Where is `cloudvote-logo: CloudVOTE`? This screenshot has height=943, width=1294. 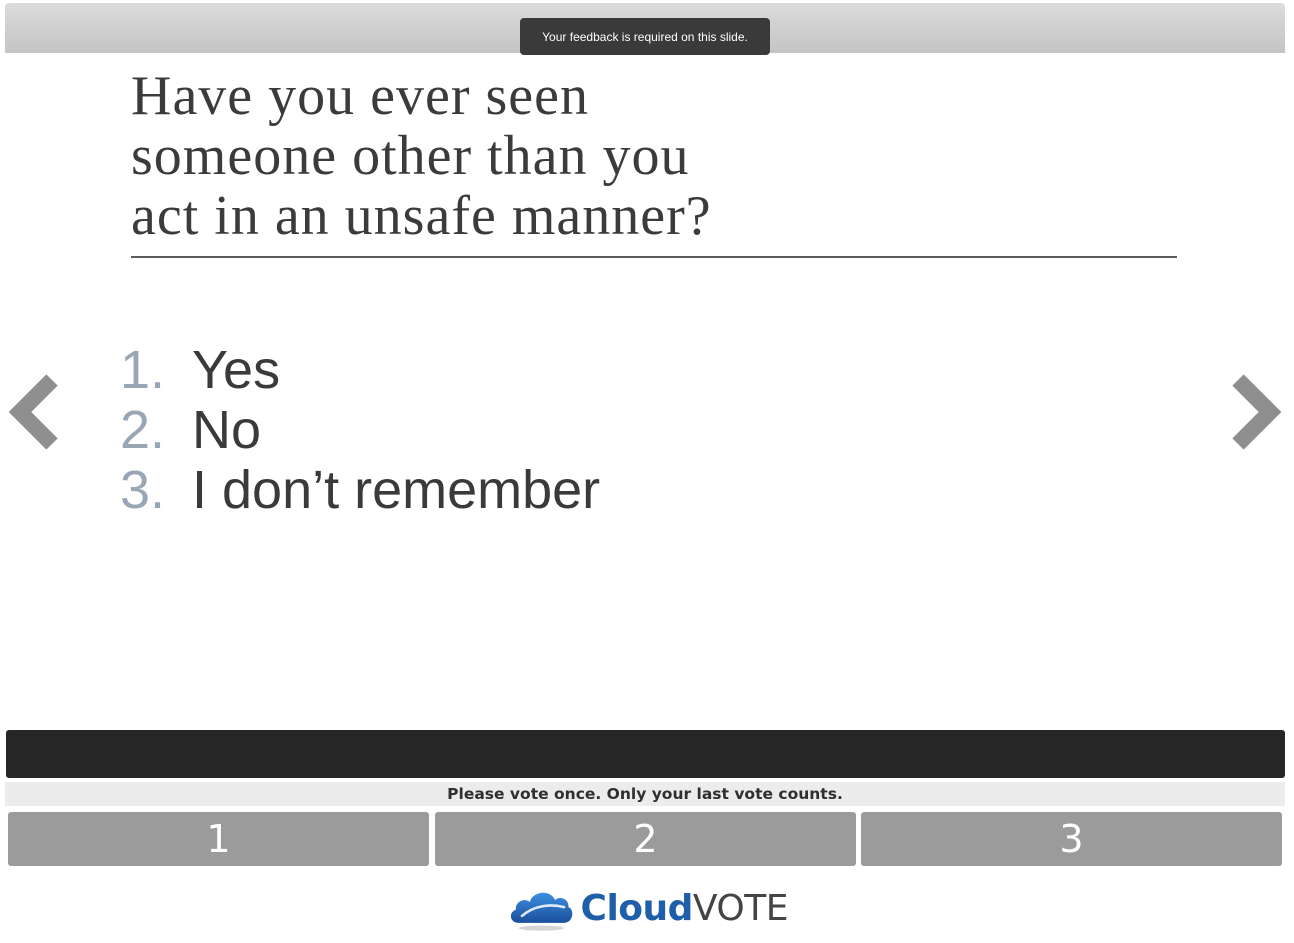
cloudvote-logo: CloudVOTE is located at coordinates (648, 908).